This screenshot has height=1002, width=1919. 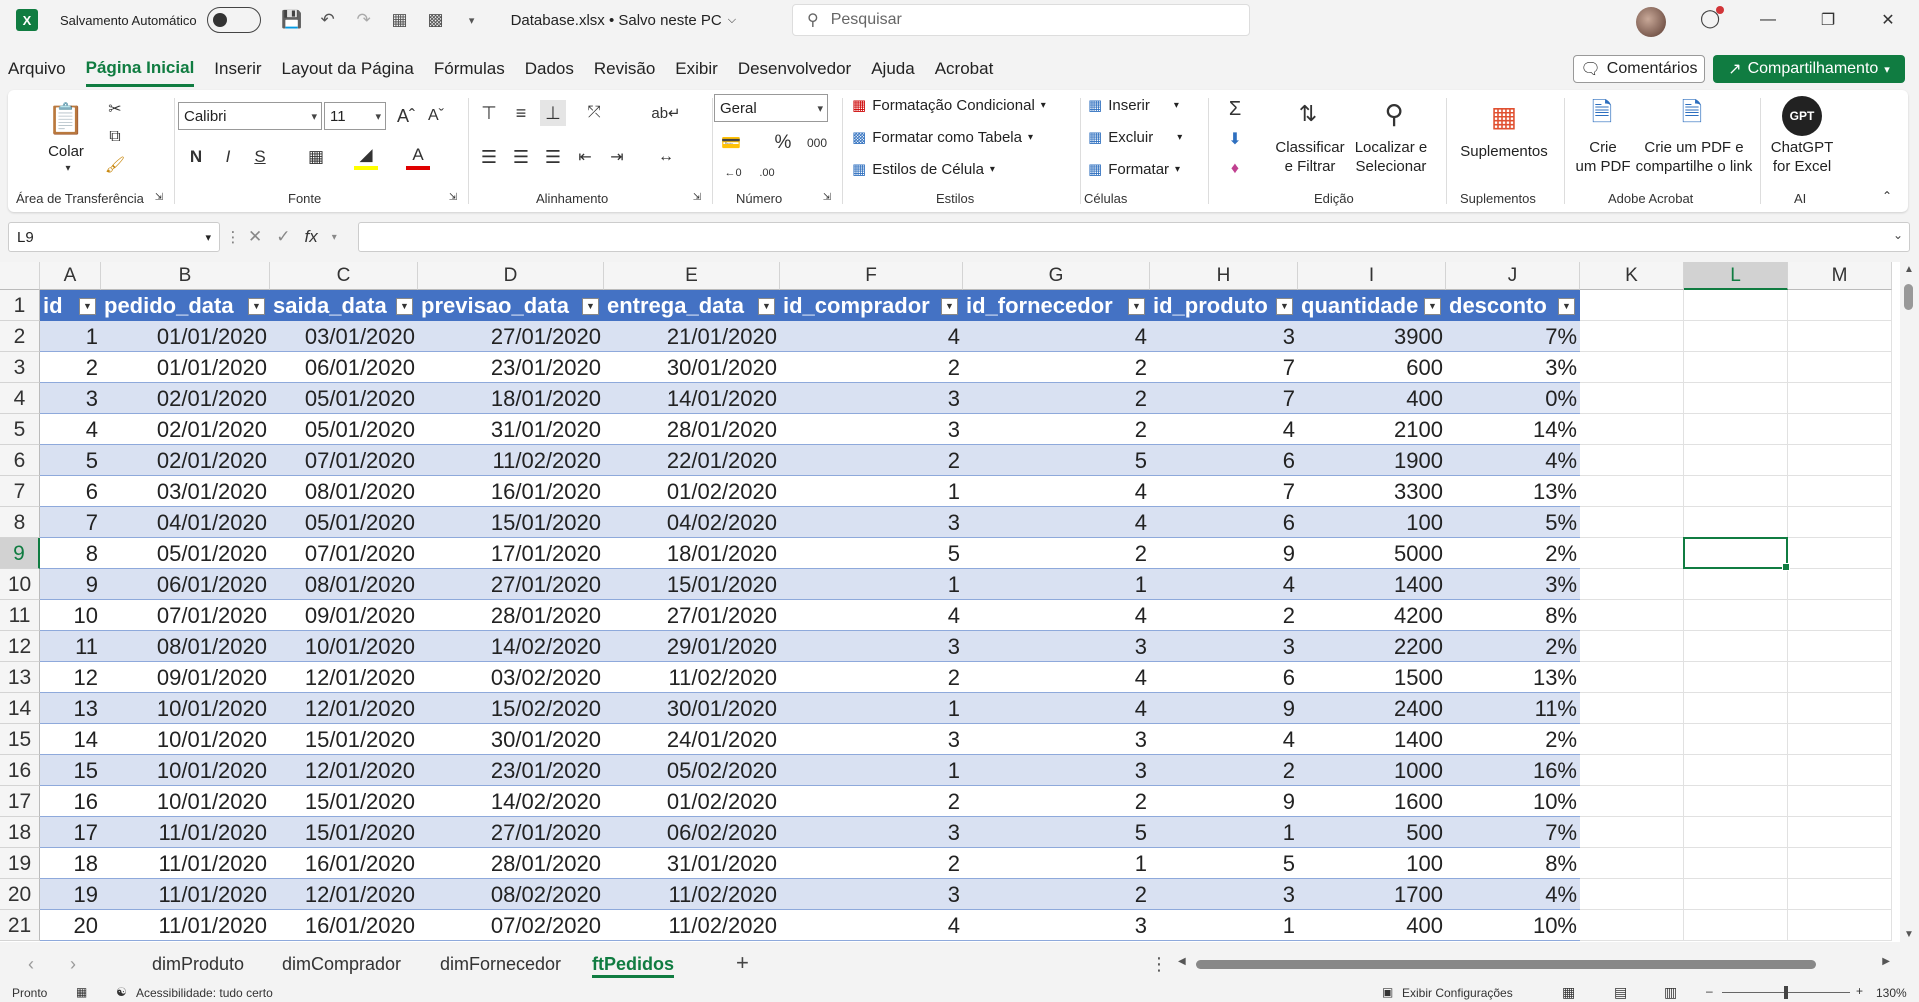 What do you see at coordinates (1639, 69) in the screenshot?
I see `comments-button: 🗨 Comentários` at bounding box center [1639, 69].